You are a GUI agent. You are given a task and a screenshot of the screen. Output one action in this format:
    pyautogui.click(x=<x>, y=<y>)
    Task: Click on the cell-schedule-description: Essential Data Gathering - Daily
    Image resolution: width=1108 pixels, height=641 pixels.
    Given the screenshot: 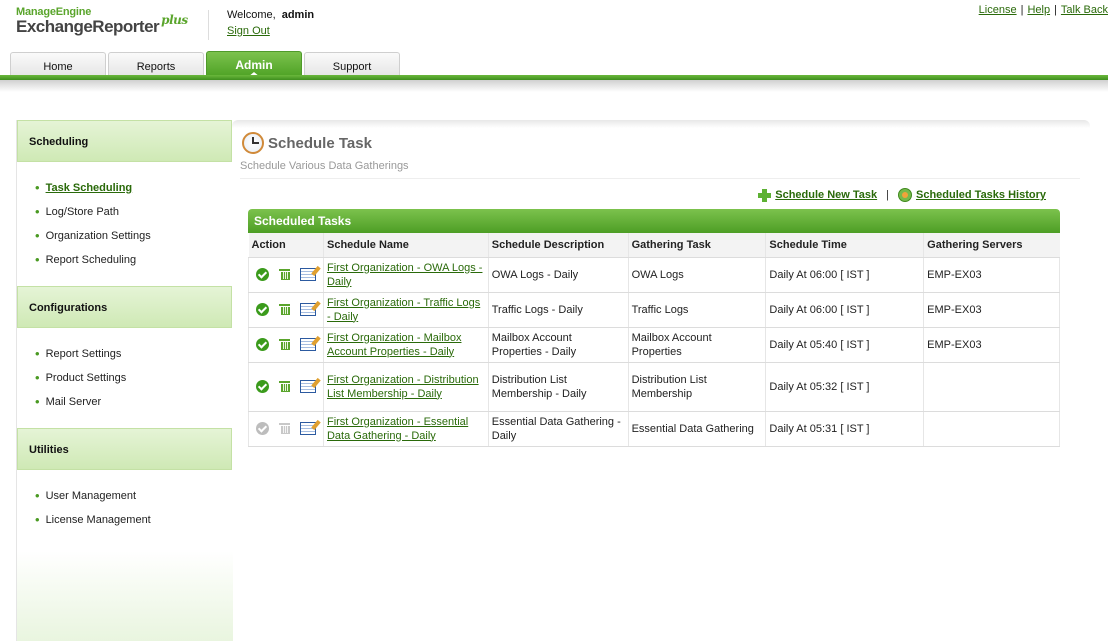 What is the action you would take?
    pyautogui.click(x=558, y=429)
    